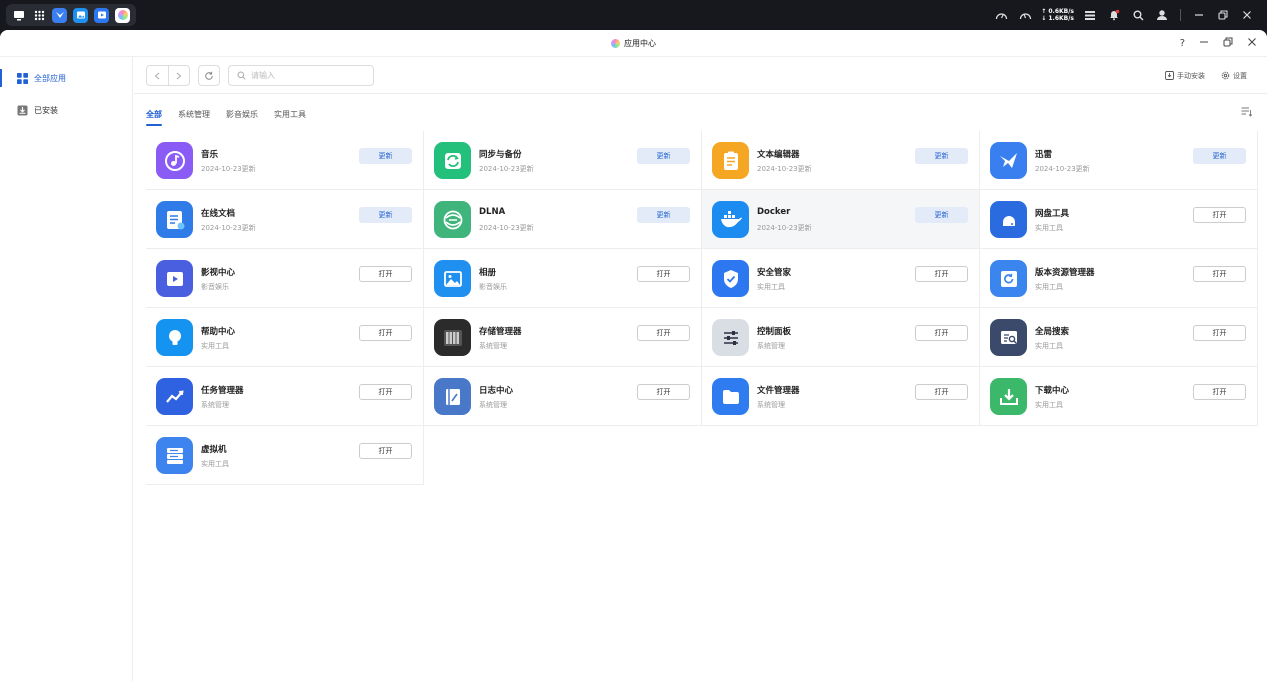 The image size is (1267, 681). Describe the element at coordinates (1240, 75) in the screenshot. I see `settings-label: 设置` at that location.